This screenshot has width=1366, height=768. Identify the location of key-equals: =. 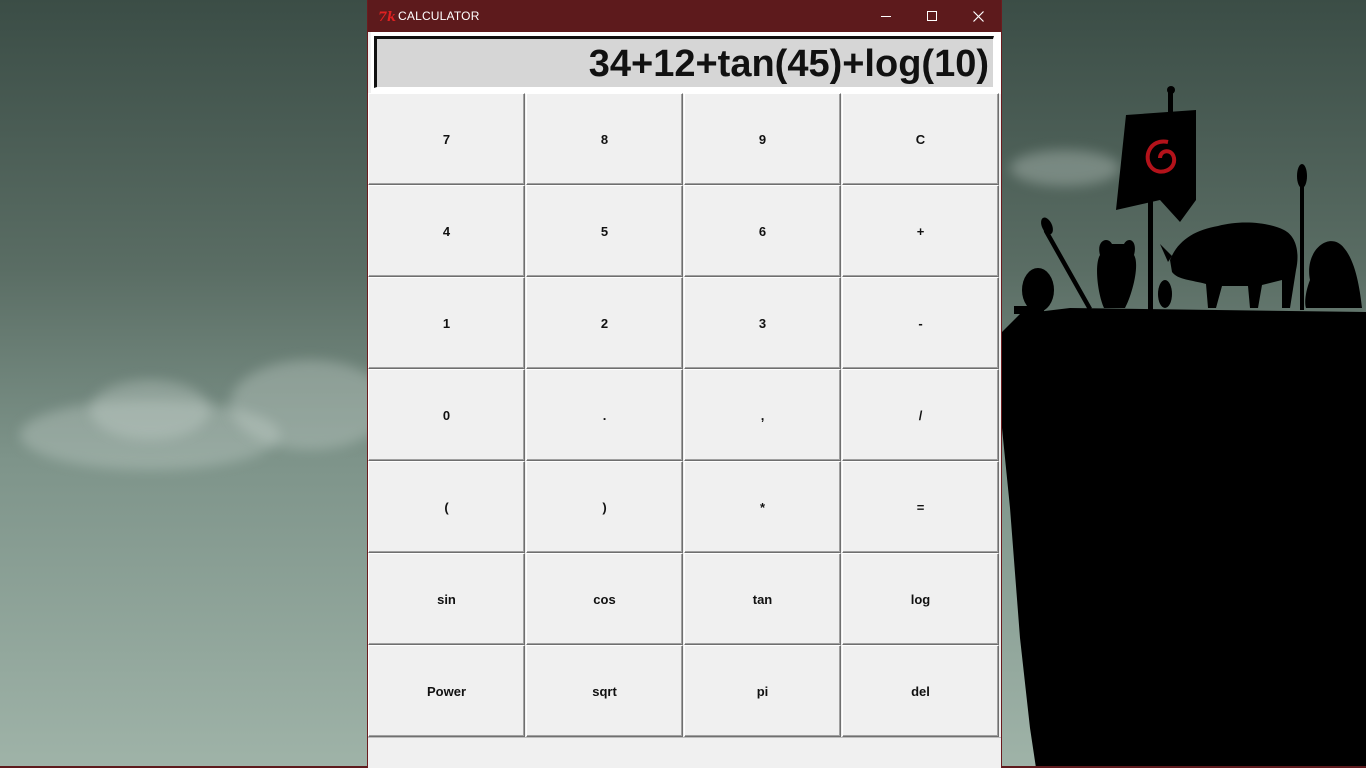
(920, 507).